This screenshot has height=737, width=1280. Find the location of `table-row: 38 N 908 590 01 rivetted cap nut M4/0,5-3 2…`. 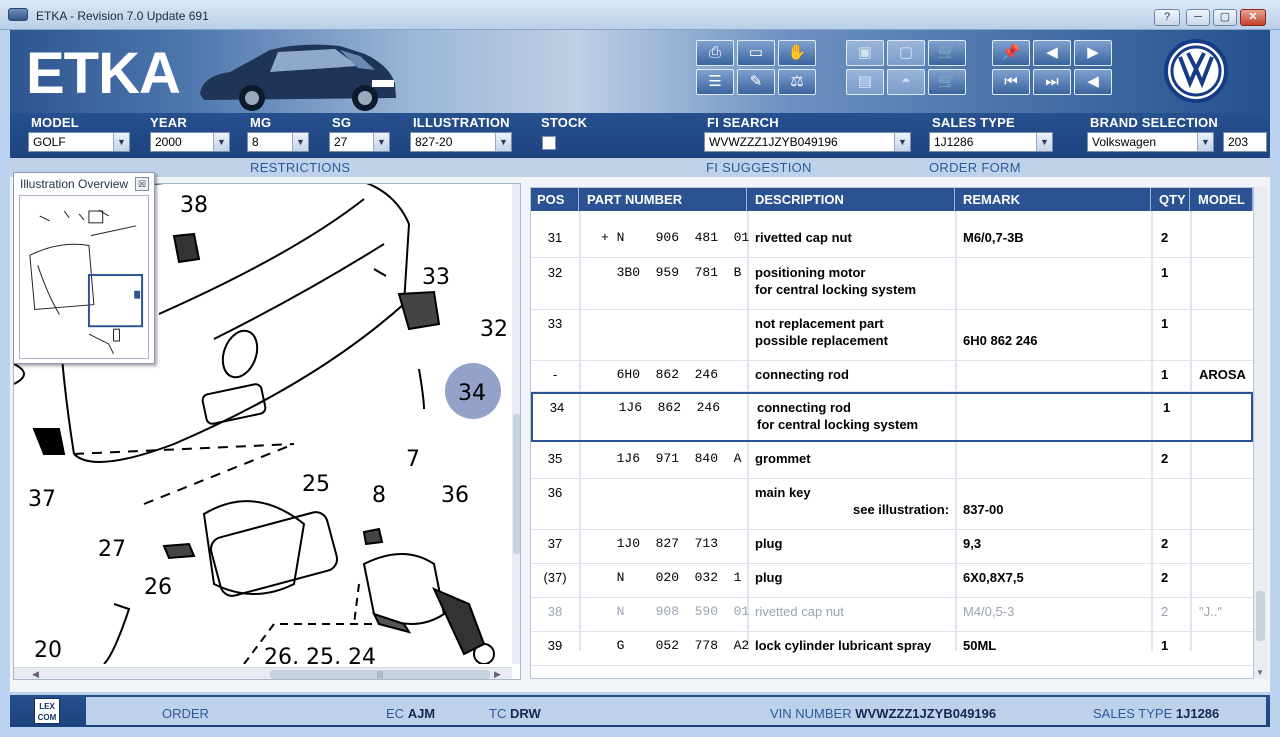

table-row: 38 N 908 590 01 rivetted cap nut M4/0,5-3 2… is located at coordinates (892, 615).